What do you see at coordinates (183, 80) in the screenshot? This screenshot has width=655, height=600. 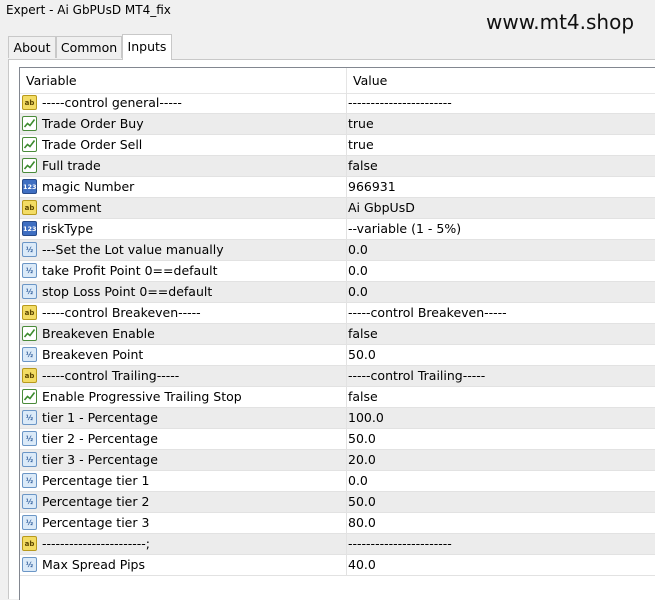 I see `column-header-variable: Variable` at bounding box center [183, 80].